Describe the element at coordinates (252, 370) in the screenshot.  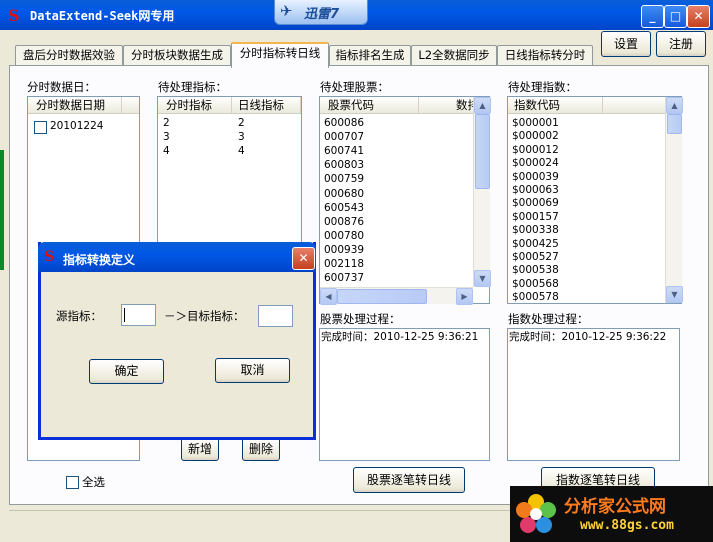
I see `dialog-cancel-button: 取消` at that location.